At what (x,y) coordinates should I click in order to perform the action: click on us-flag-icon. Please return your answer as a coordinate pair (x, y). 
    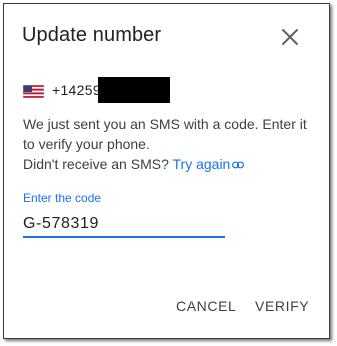
    Looking at the image, I should click on (33, 91).